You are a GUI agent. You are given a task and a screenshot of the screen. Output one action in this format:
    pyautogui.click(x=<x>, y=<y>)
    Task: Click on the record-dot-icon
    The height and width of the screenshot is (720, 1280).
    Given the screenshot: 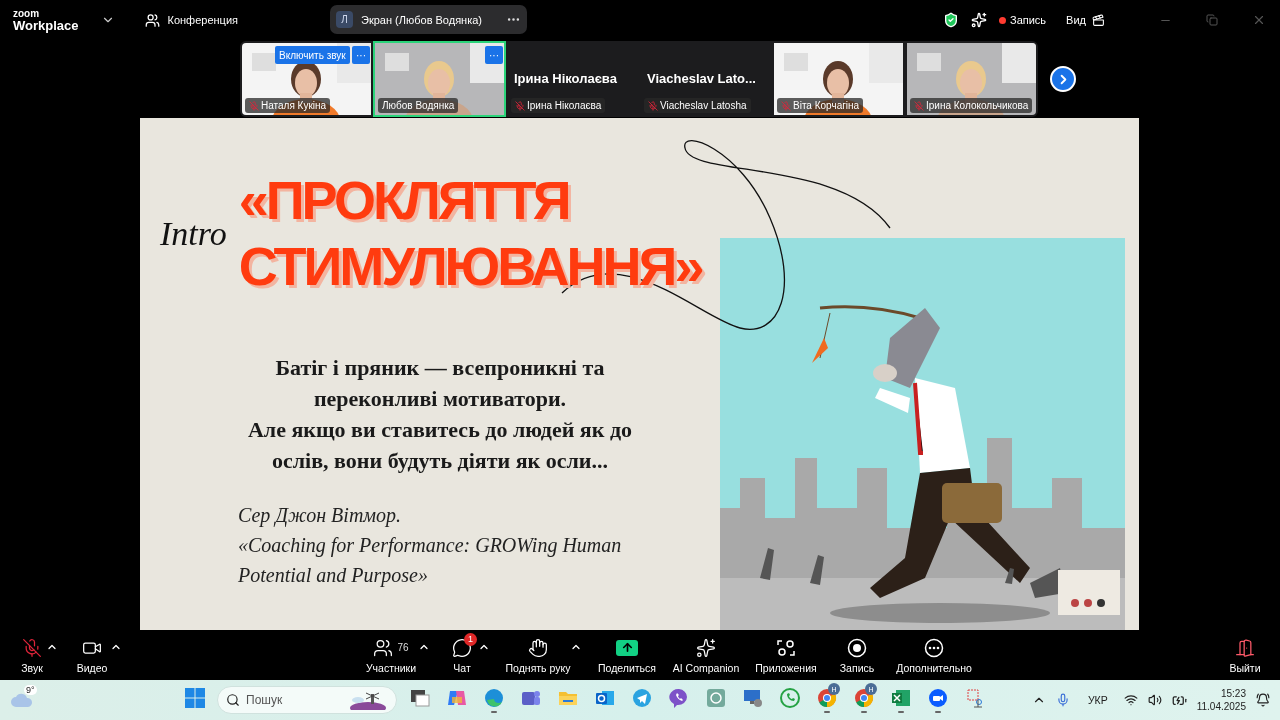 What is the action you would take?
    pyautogui.click(x=1002, y=20)
    